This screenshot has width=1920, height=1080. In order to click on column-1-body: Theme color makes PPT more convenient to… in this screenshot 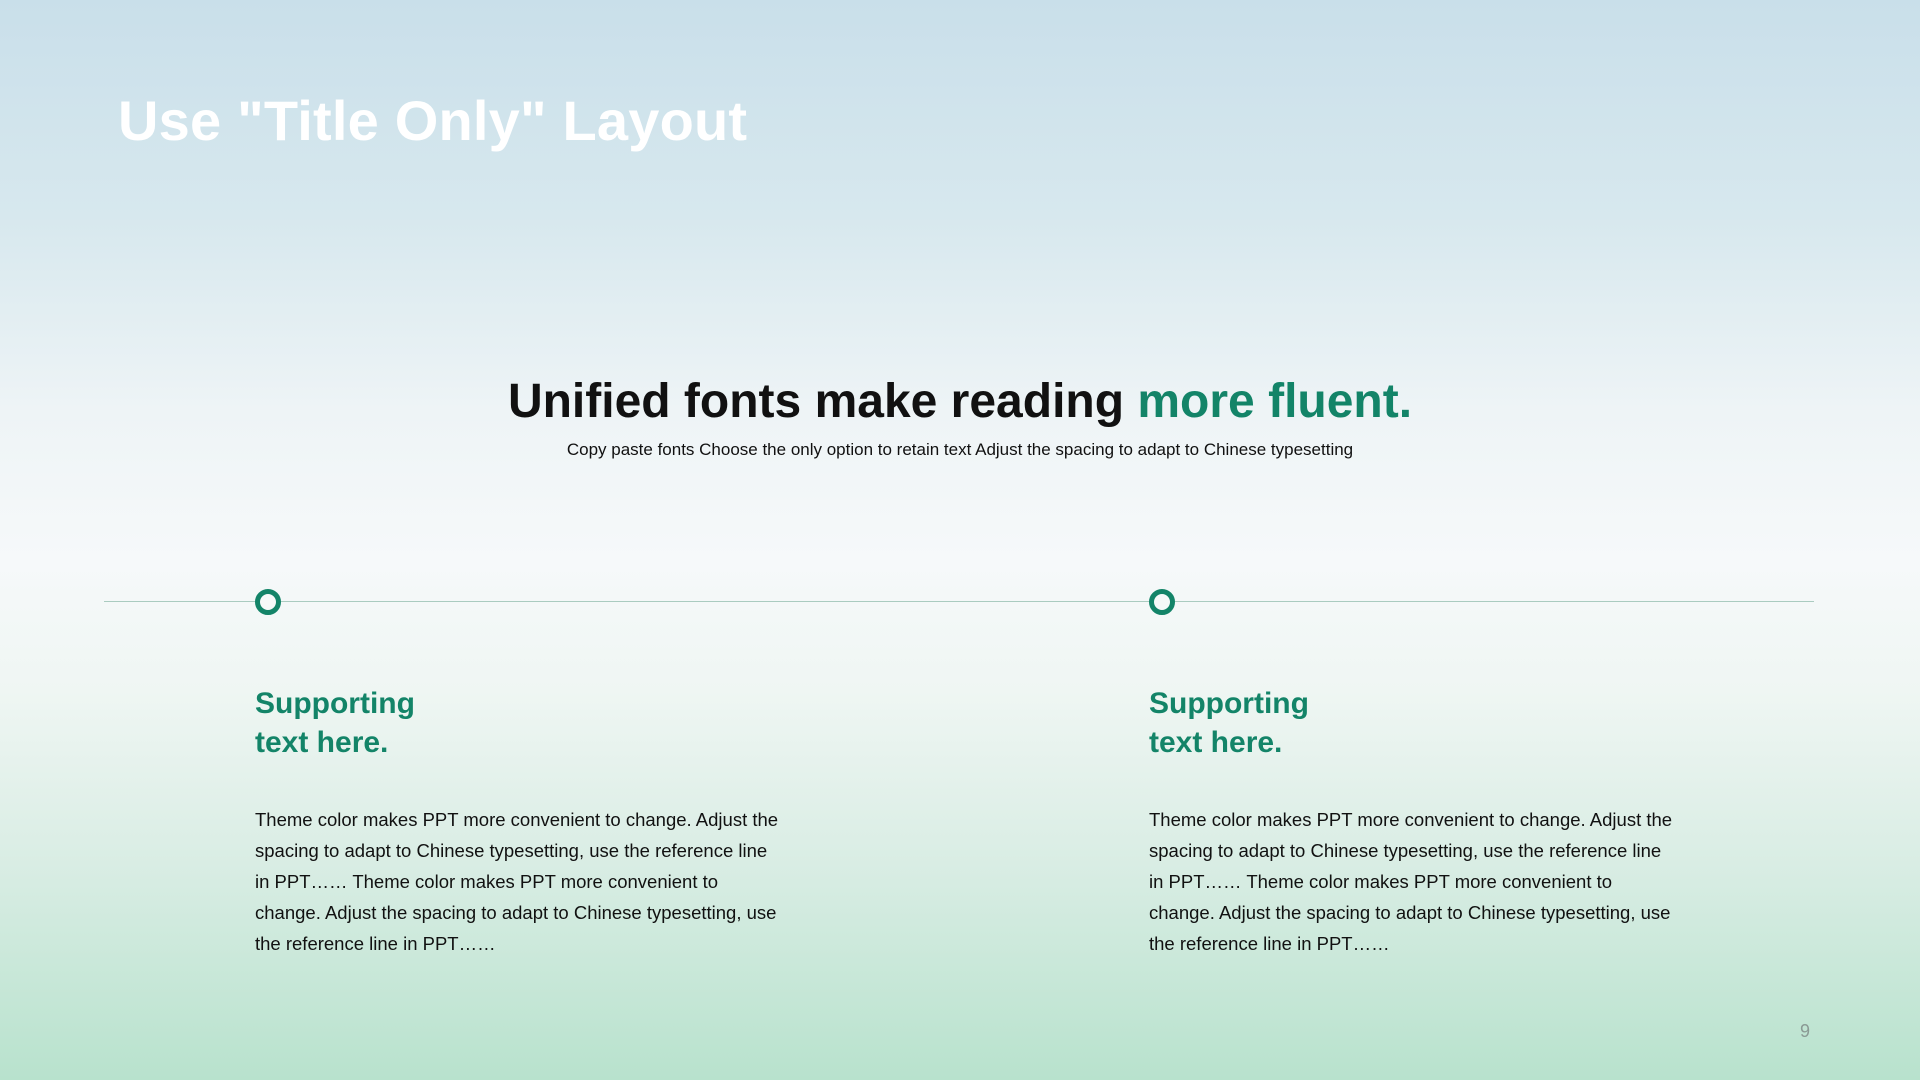, I will do `click(517, 881)`.